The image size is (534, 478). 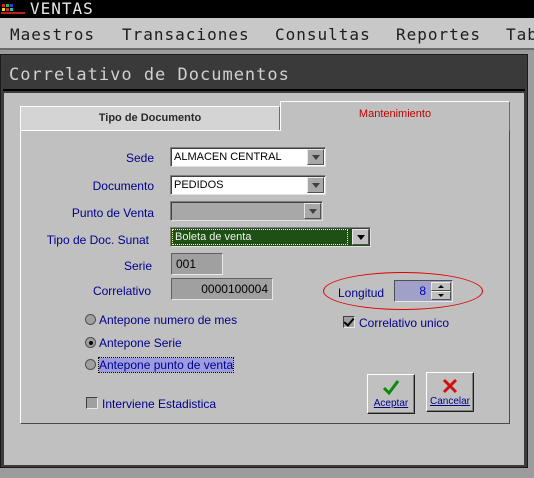 What do you see at coordinates (349, 322) in the screenshot?
I see `check-correlativo-unico-box` at bounding box center [349, 322].